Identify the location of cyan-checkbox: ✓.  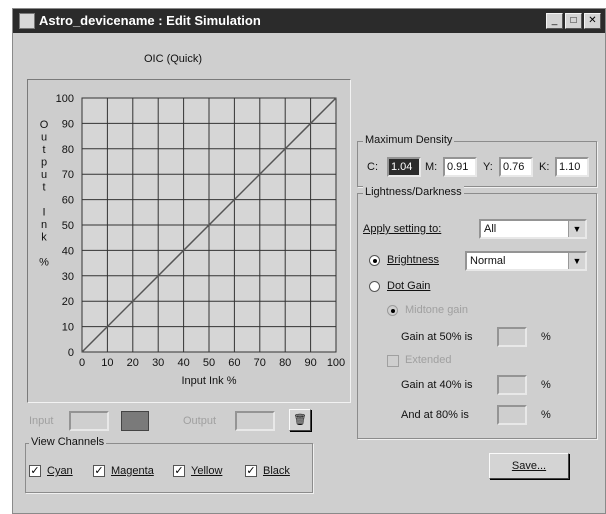
(35, 471).